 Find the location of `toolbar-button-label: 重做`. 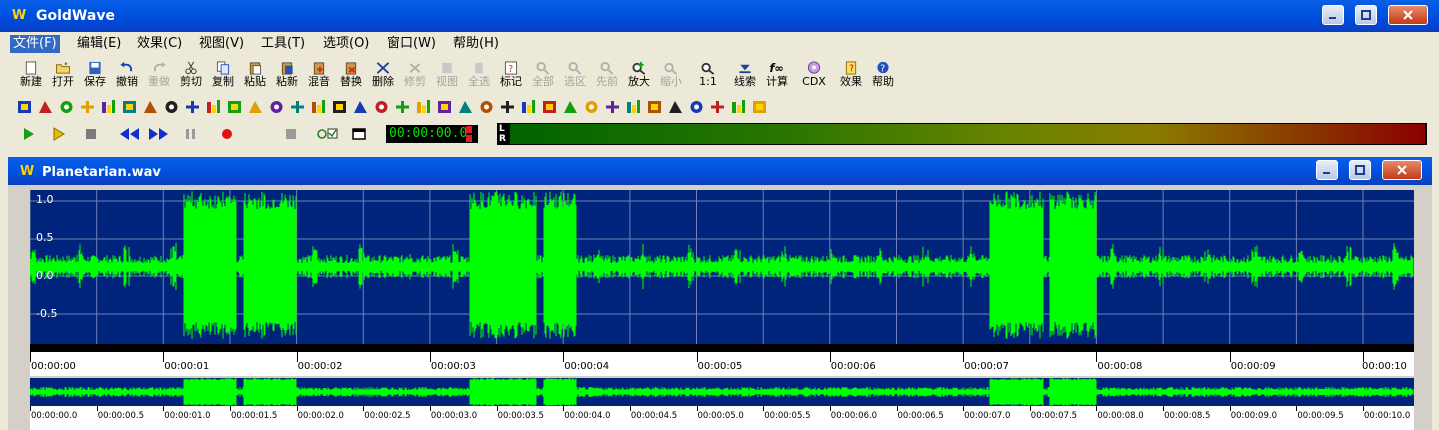

toolbar-button-label: 重做 is located at coordinates (159, 81).